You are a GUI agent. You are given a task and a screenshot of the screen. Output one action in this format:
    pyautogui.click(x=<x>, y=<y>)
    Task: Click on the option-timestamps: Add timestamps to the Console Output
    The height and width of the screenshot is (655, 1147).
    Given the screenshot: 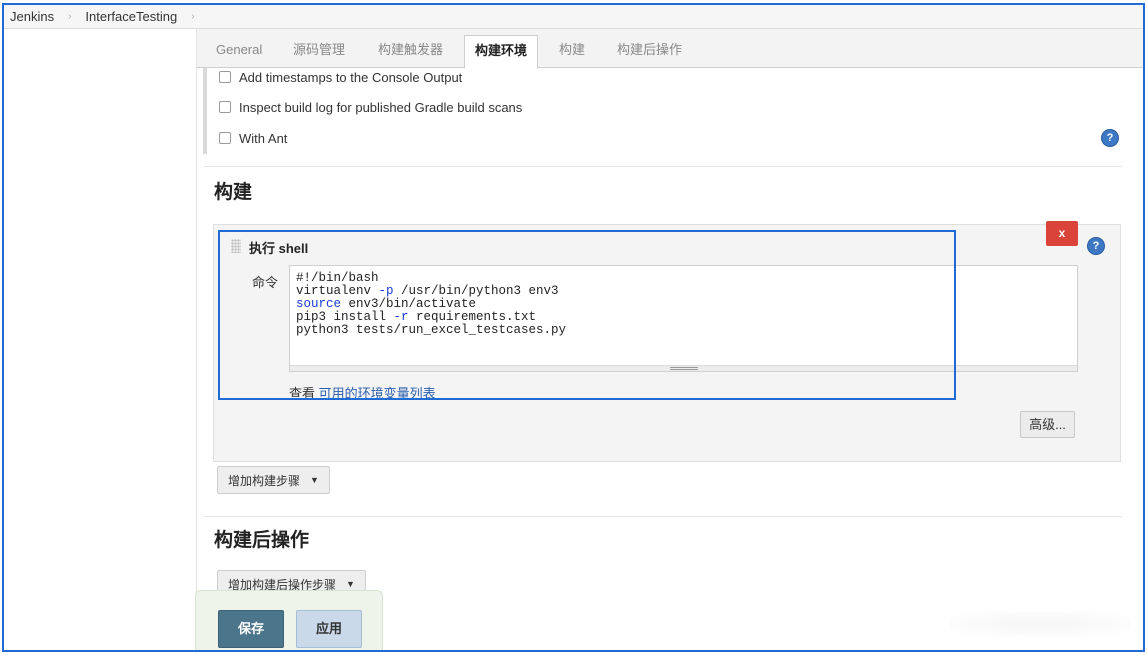 What is the action you would take?
    pyautogui.click(x=340, y=77)
    